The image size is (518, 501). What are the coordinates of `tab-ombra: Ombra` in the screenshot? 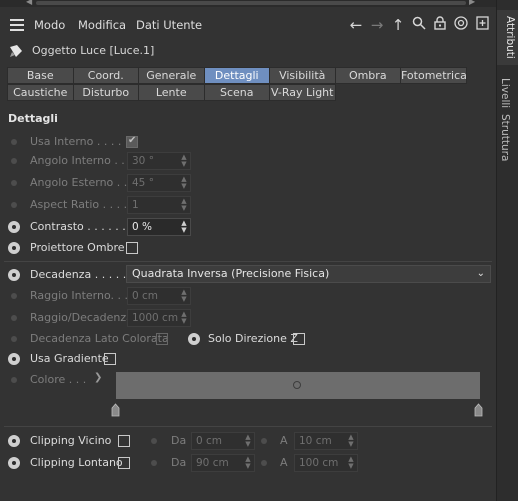 It's located at (367, 75).